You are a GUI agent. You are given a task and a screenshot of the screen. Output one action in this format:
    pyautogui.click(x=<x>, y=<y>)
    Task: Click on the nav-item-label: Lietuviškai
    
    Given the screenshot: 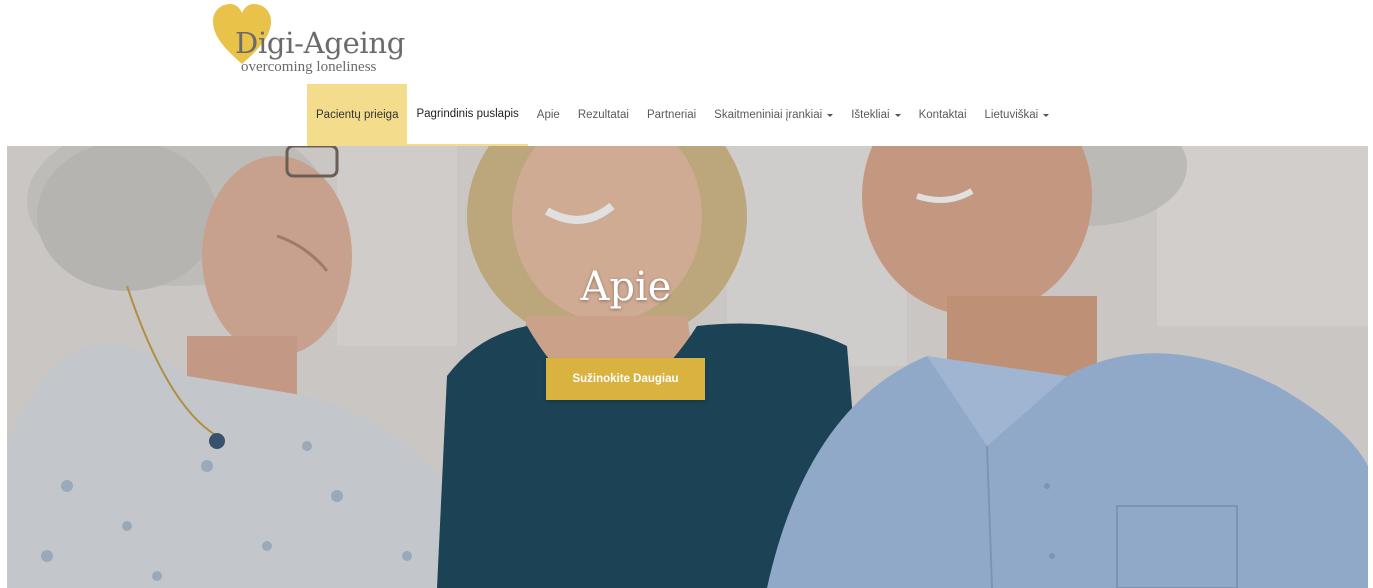 What is the action you would take?
    pyautogui.click(x=1011, y=115)
    